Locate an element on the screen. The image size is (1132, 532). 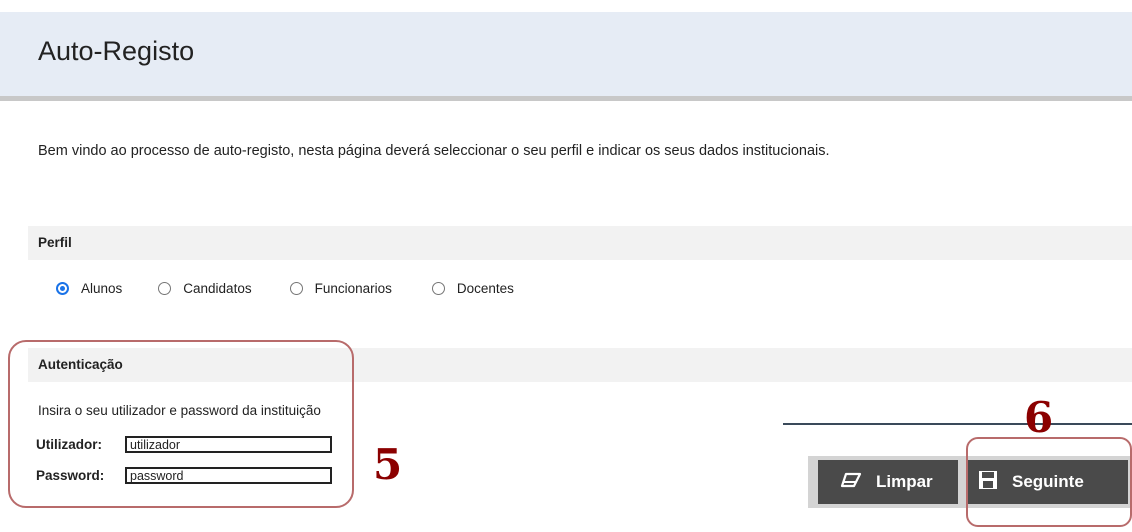
next-highlight-outline is located at coordinates (1049, 482).